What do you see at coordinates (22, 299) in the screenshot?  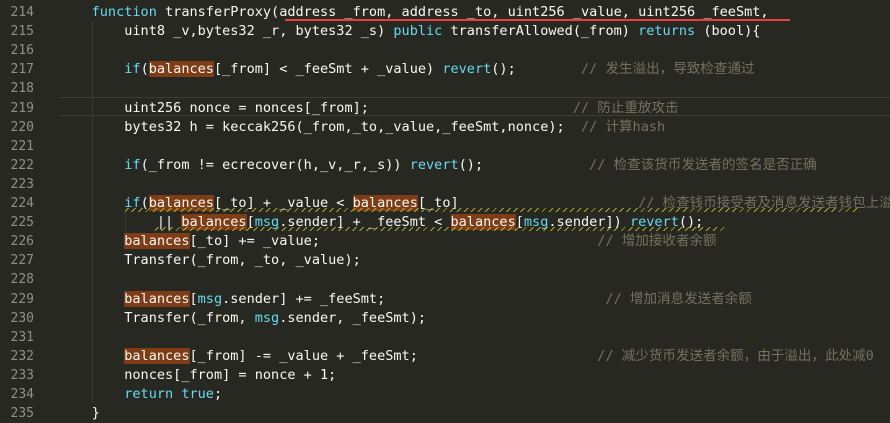 I see `line-number: 229` at bounding box center [22, 299].